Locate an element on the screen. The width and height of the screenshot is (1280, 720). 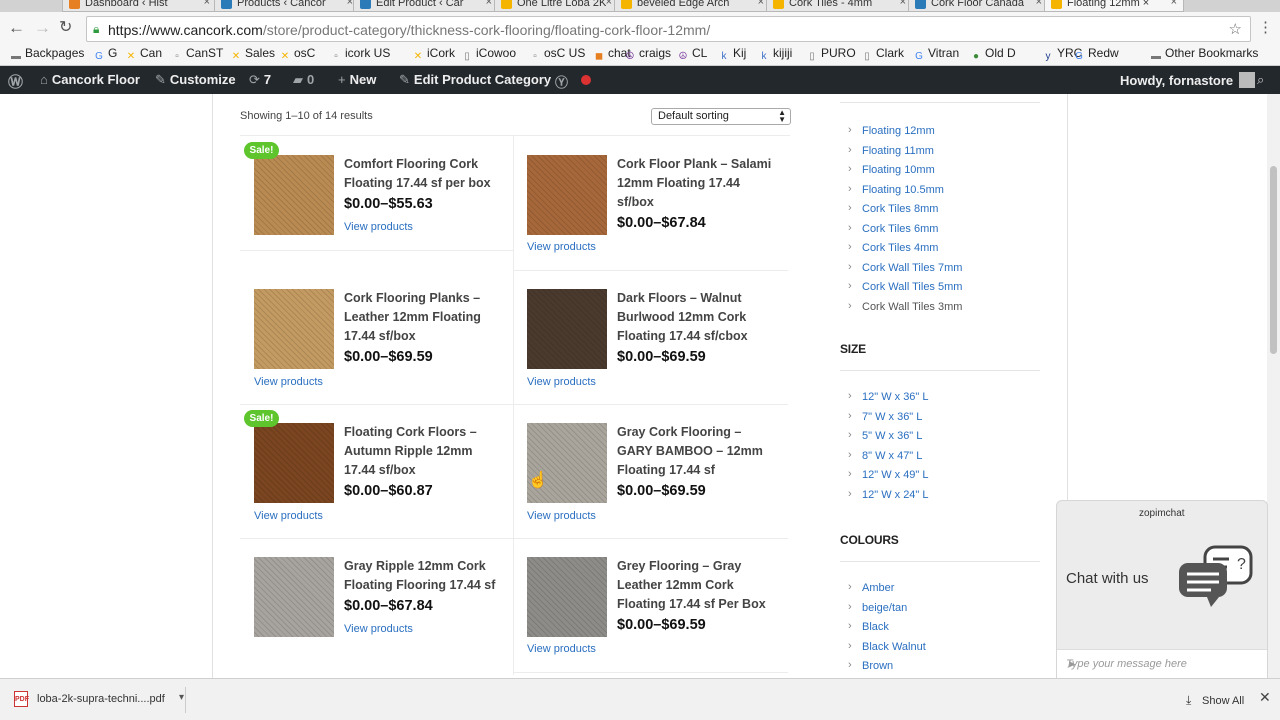
account-link: Howdy, fornastore is located at coordinates (1188, 80).